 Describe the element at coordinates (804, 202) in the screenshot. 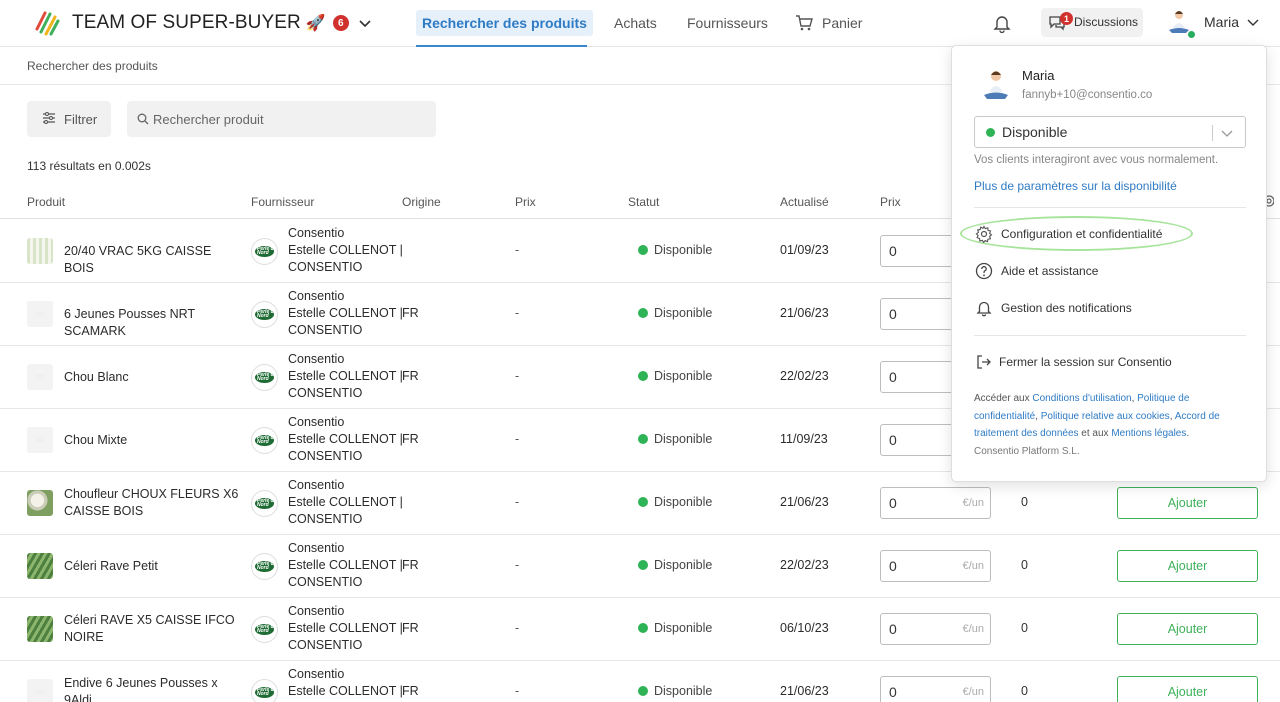

I see `col-actualise: Actualisé` at that location.